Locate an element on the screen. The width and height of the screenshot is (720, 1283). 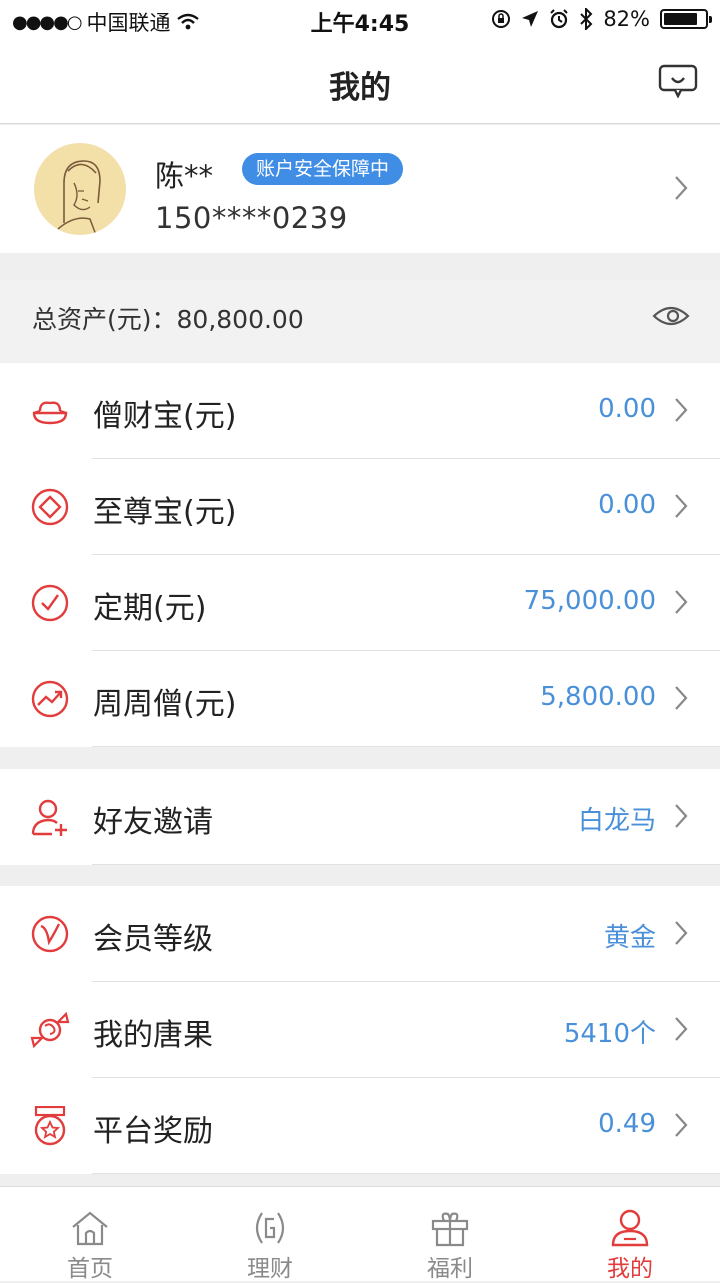
tab-label: 福利 is located at coordinates (450, 1269).